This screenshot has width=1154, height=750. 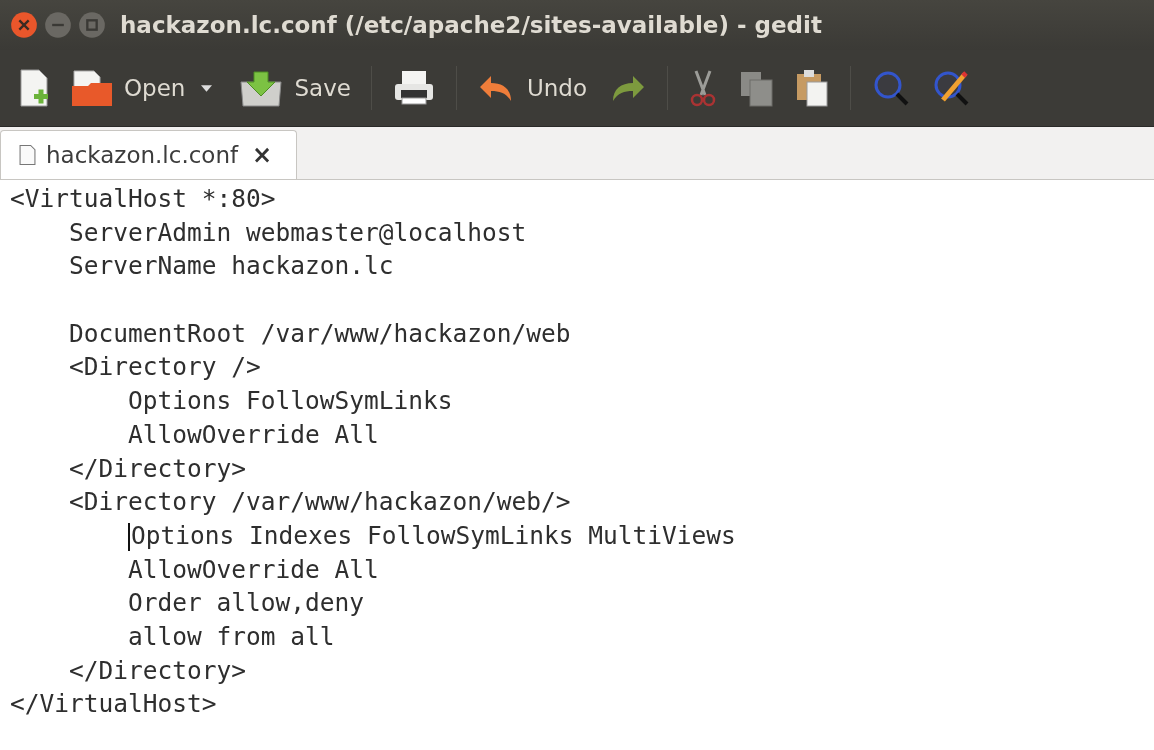 What do you see at coordinates (58, 25) in the screenshot?
I see `minimize-icon` at bounding box center [58, 25].